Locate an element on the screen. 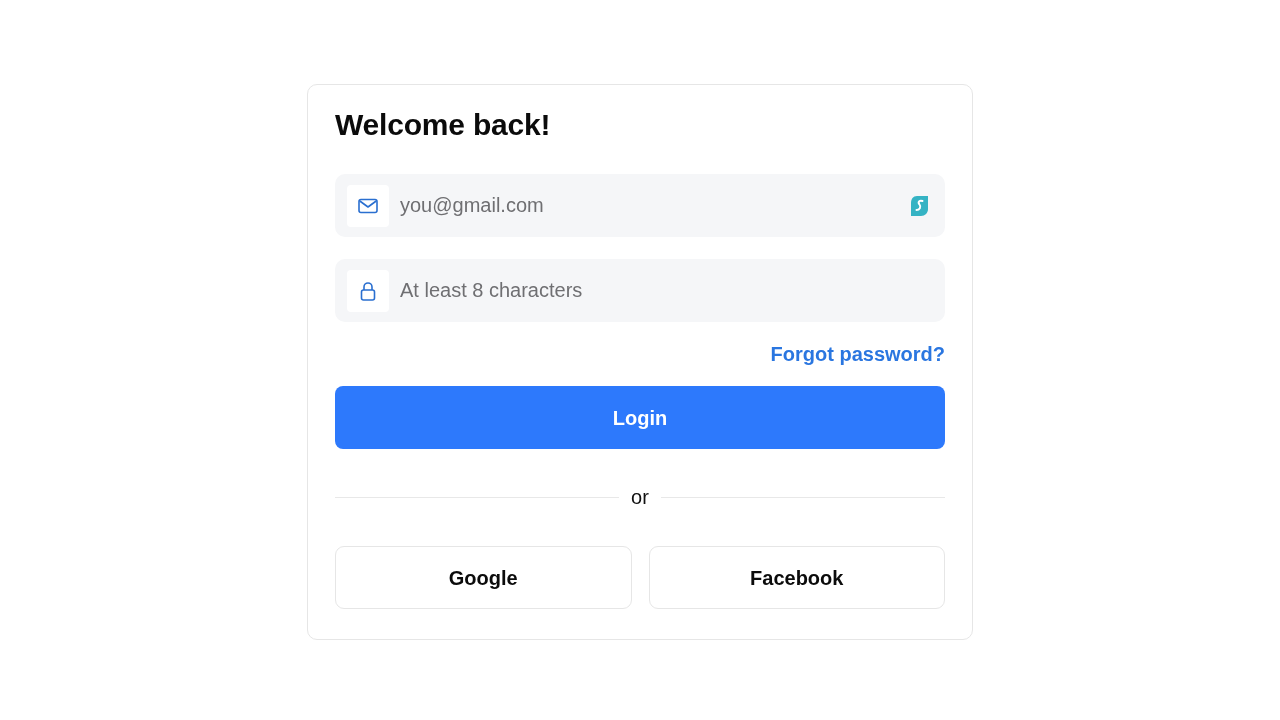  envelope-icon is located at coordinates (368, 205).